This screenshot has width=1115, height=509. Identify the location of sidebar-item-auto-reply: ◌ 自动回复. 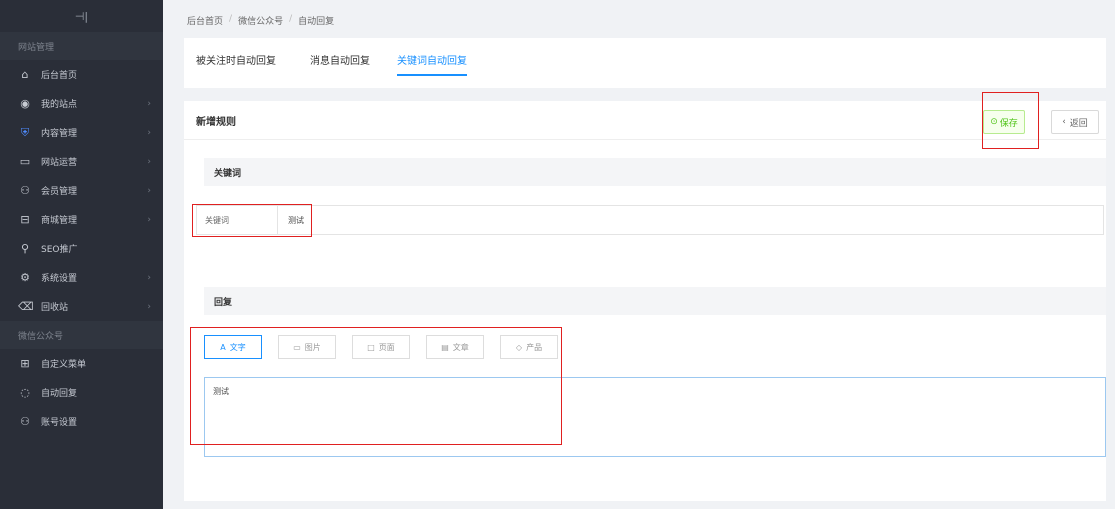
(81, 392).